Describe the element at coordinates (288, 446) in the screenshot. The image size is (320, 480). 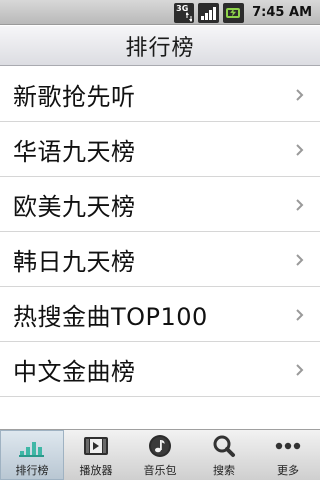
I see `more-dots-icon` at that location.